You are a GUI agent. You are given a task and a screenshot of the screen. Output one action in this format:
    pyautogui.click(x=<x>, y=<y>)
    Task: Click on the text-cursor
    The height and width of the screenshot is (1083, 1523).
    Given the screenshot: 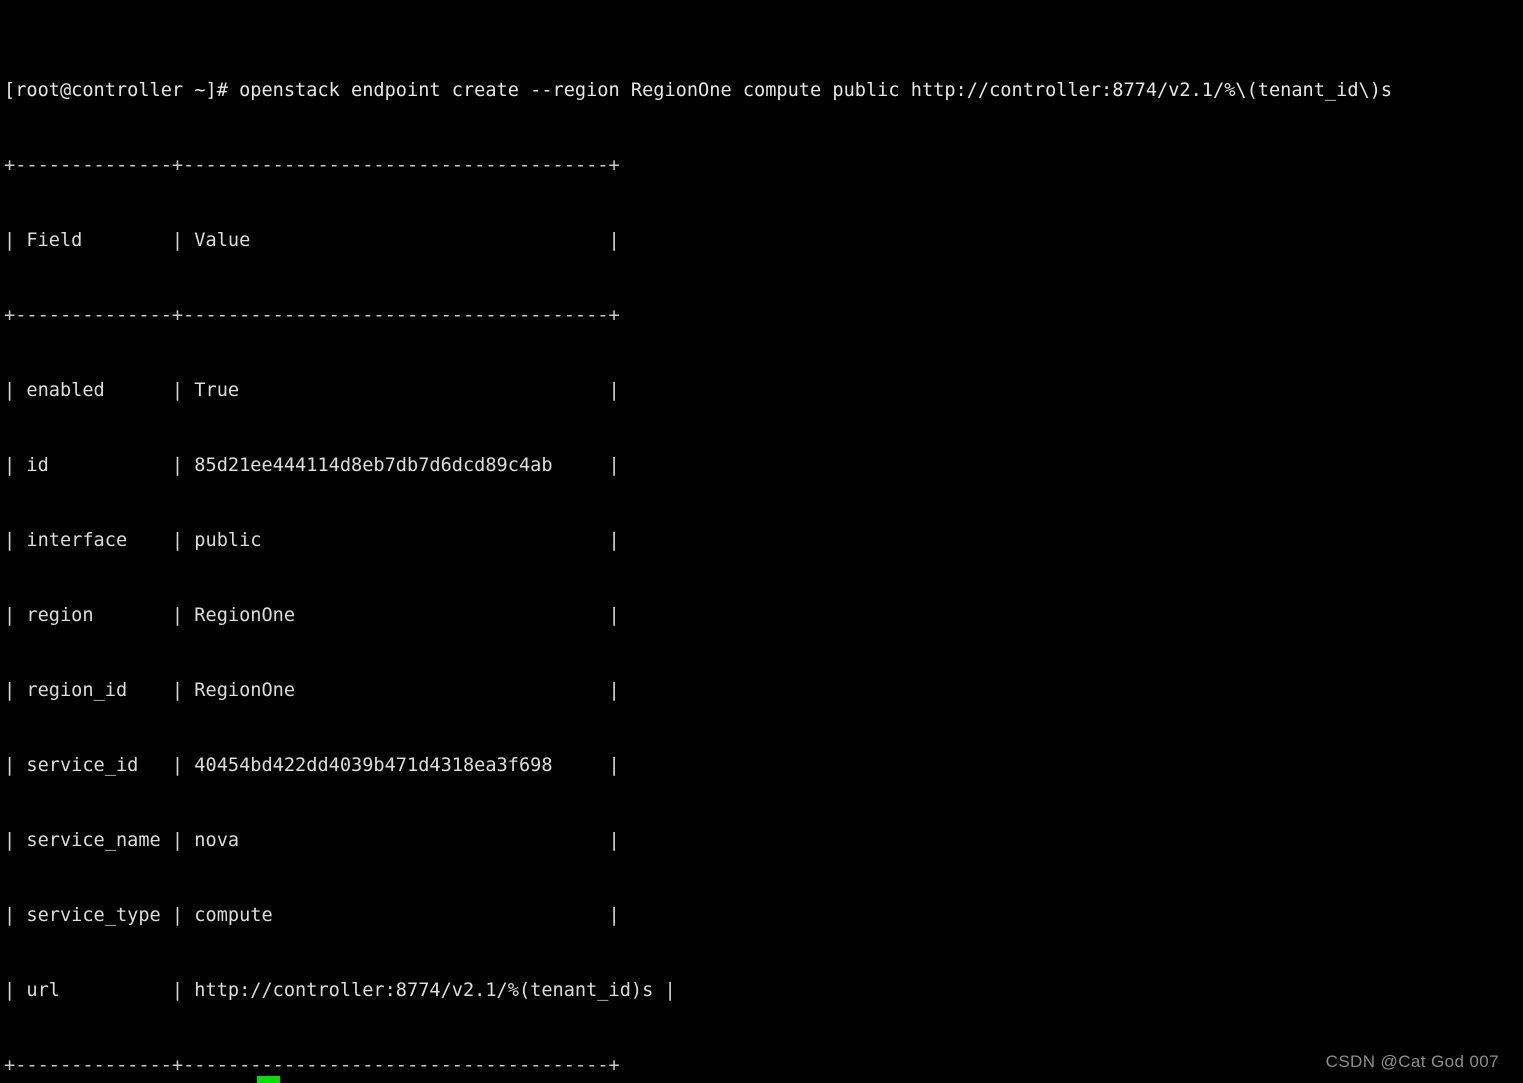 What is the action you would take?
    pyautogui.click(x=268, y=1079)
    